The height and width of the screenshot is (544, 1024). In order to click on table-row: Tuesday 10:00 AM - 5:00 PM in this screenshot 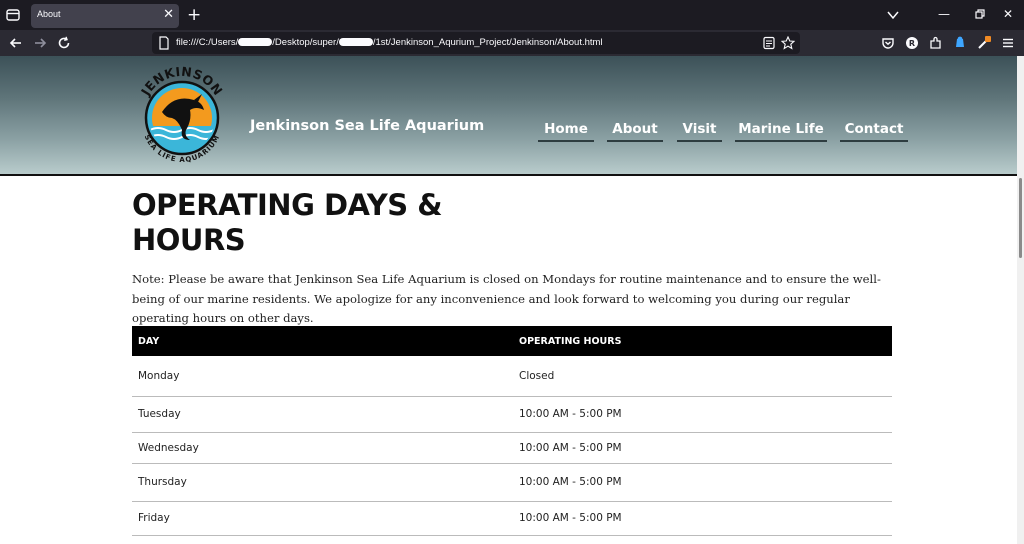, I will do `click(512, 414)`.